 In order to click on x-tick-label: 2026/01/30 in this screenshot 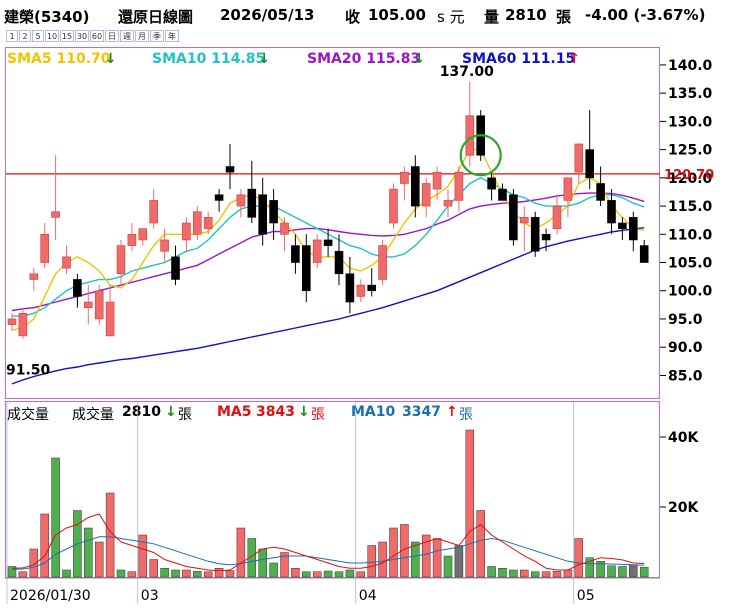, I will do `click(50, 596)`.